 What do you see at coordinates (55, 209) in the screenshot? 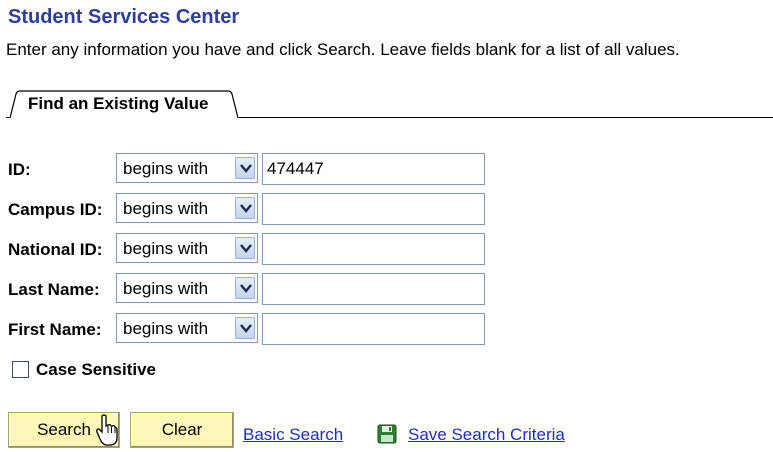
I see `campus-id-label: Campus ID:` at bounding box center [55, 209].